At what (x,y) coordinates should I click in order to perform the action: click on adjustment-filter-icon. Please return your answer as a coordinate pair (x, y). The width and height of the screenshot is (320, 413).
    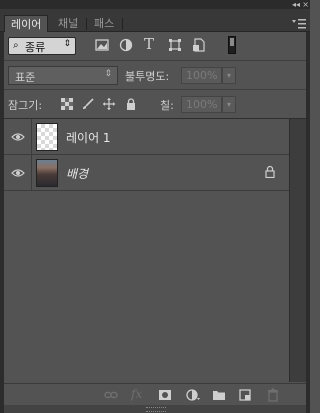
    Looking at the image, I should click on (126, 45).